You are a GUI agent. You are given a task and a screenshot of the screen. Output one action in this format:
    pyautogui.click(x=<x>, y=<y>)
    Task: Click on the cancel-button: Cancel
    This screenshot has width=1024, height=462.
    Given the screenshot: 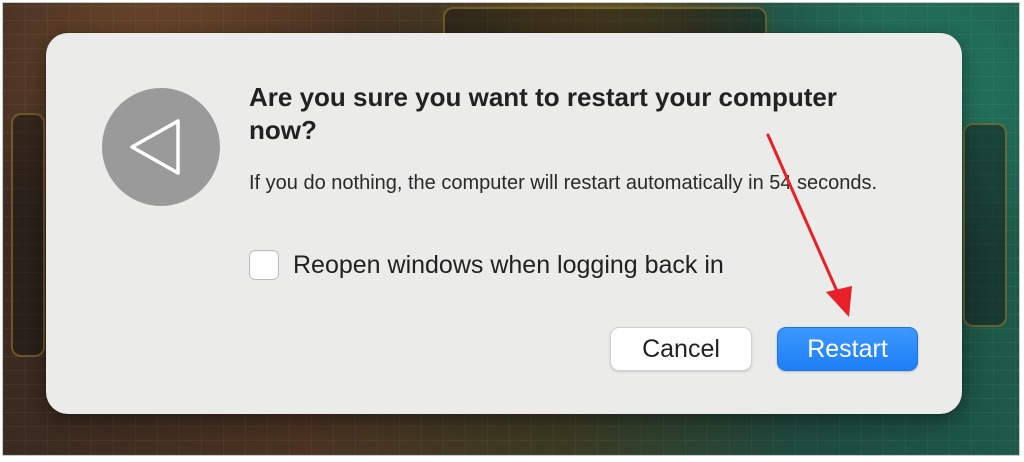 What is the action you would take?
    pyautogui.click(x=681, y=349)
    